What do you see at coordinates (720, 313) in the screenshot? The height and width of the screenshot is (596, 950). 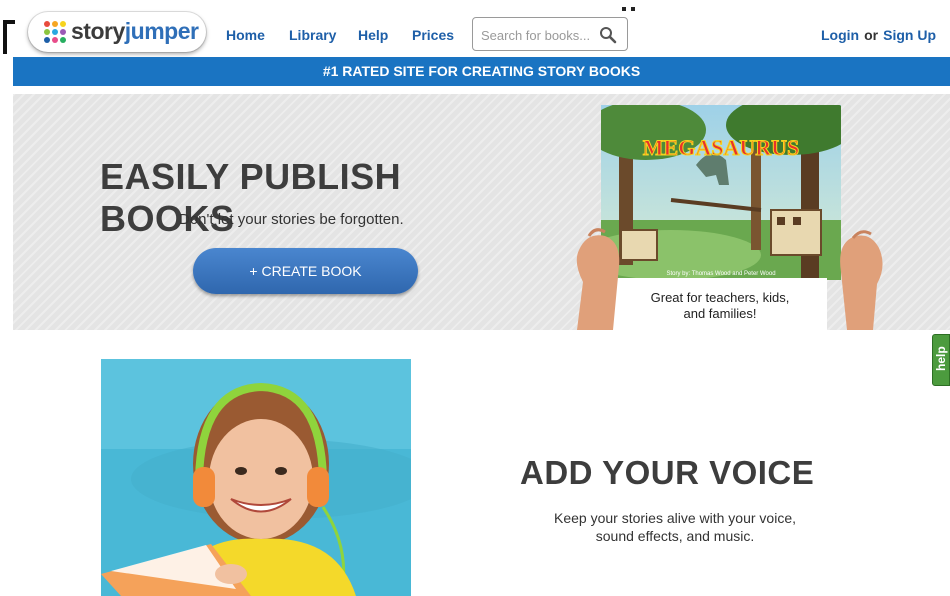 I see `book-caption-line2: and families!` at bounding box center [720, 313].